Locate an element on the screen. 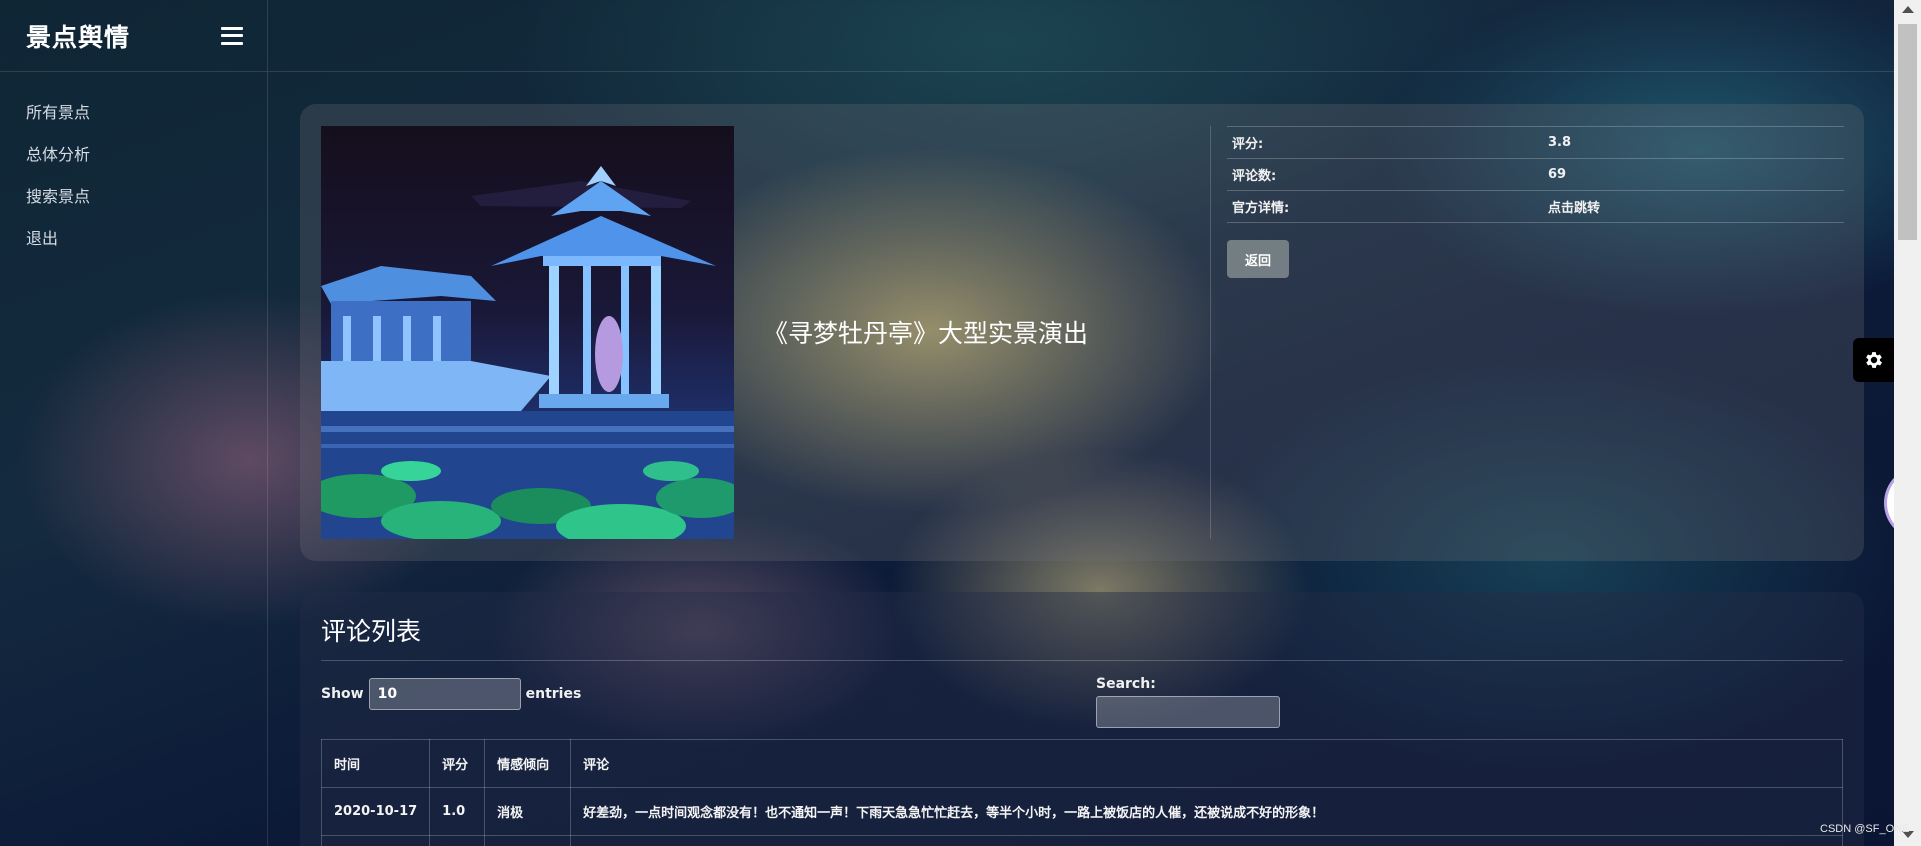 Image resolution: width=1921 pixels, height=846 pixels. top-bar is located at coordinates (1081, 36).